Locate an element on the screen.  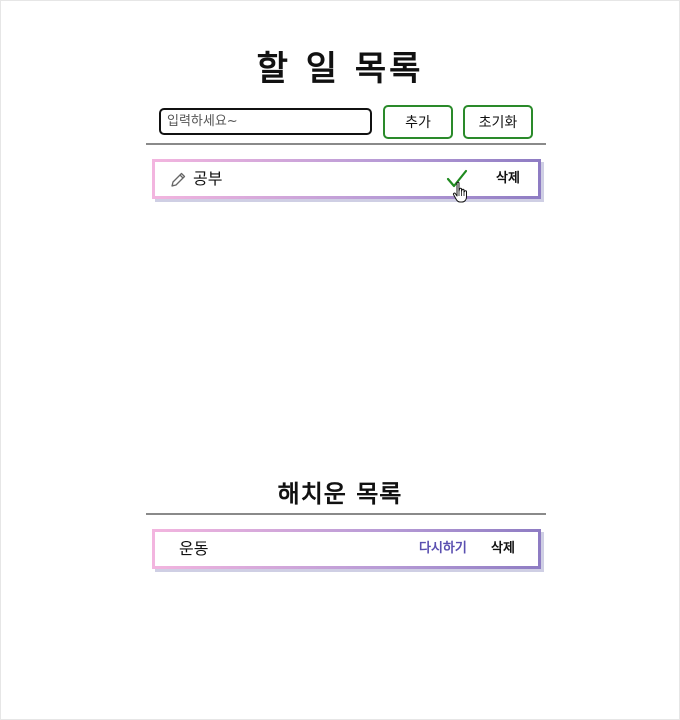
done-section-title: 해치운 목록 is located at coordinates (340, 494).